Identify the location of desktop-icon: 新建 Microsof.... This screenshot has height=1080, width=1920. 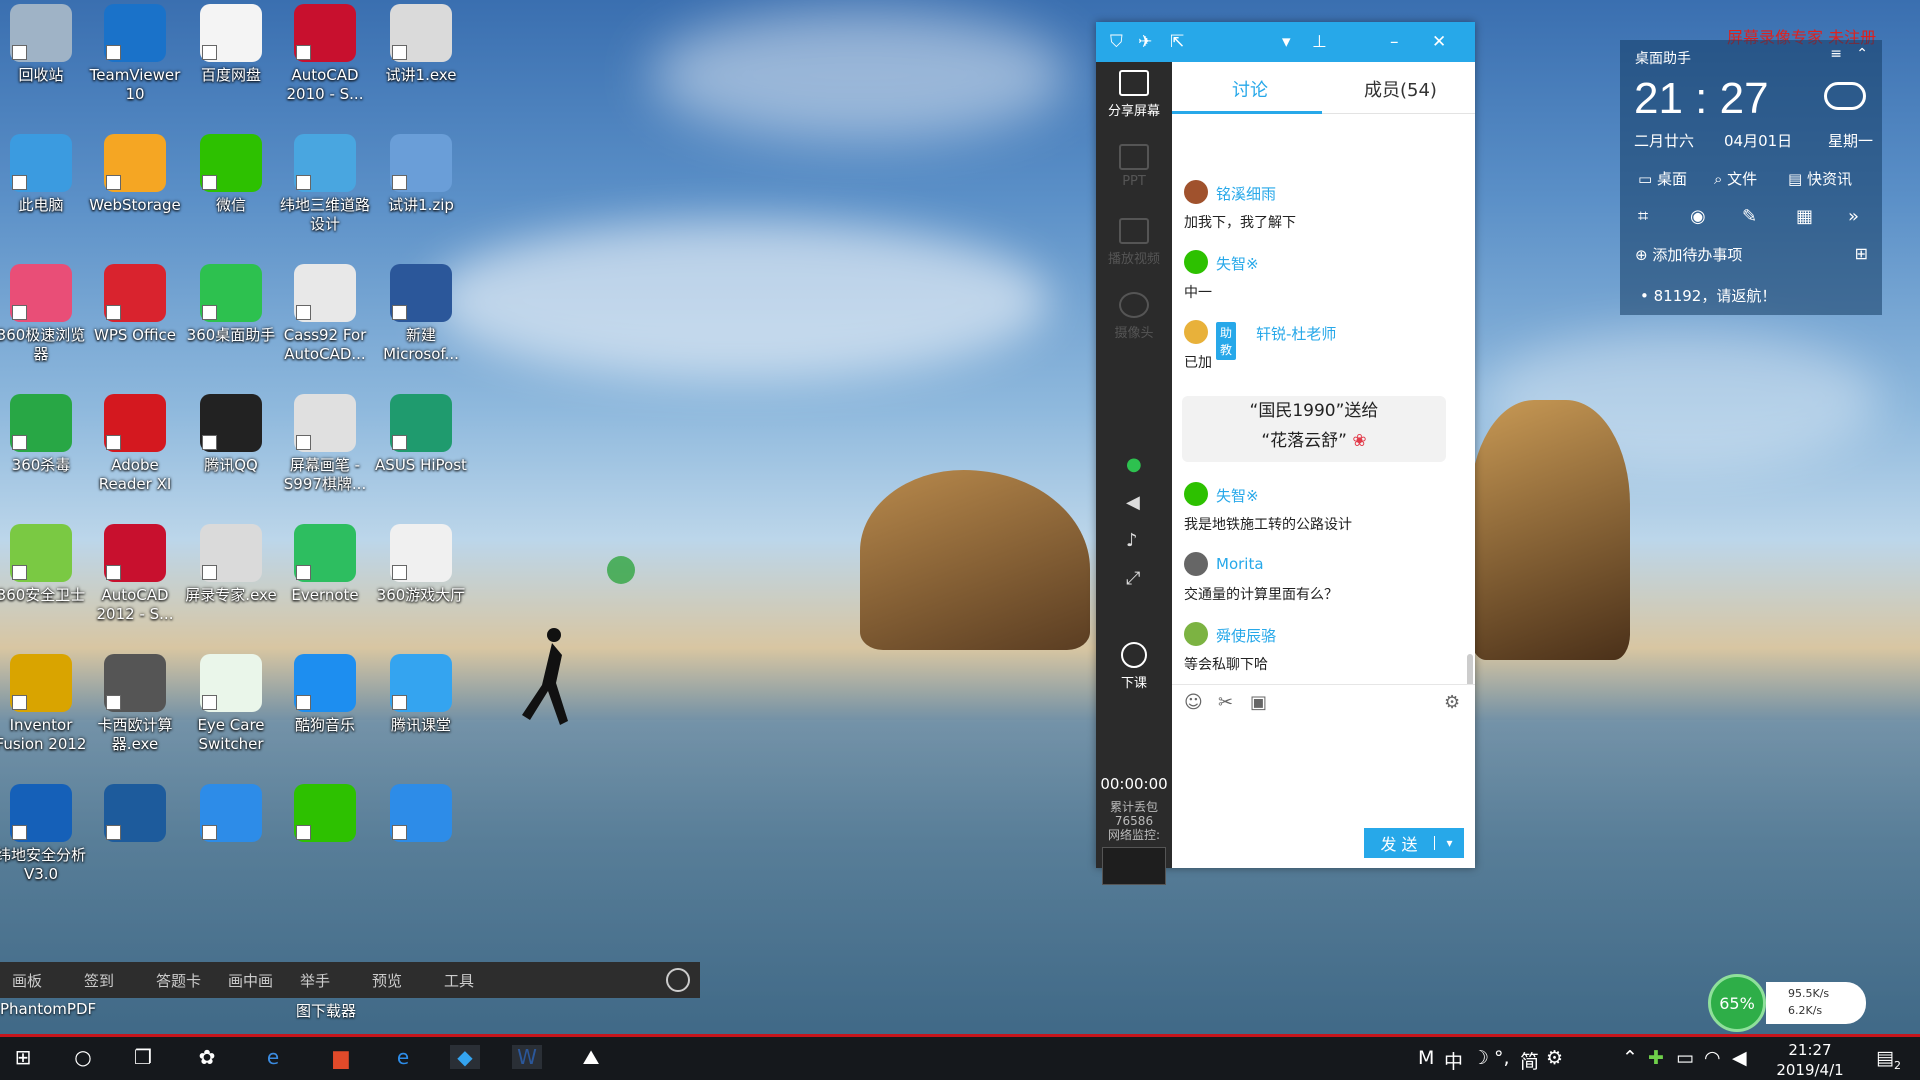
(421, 314).